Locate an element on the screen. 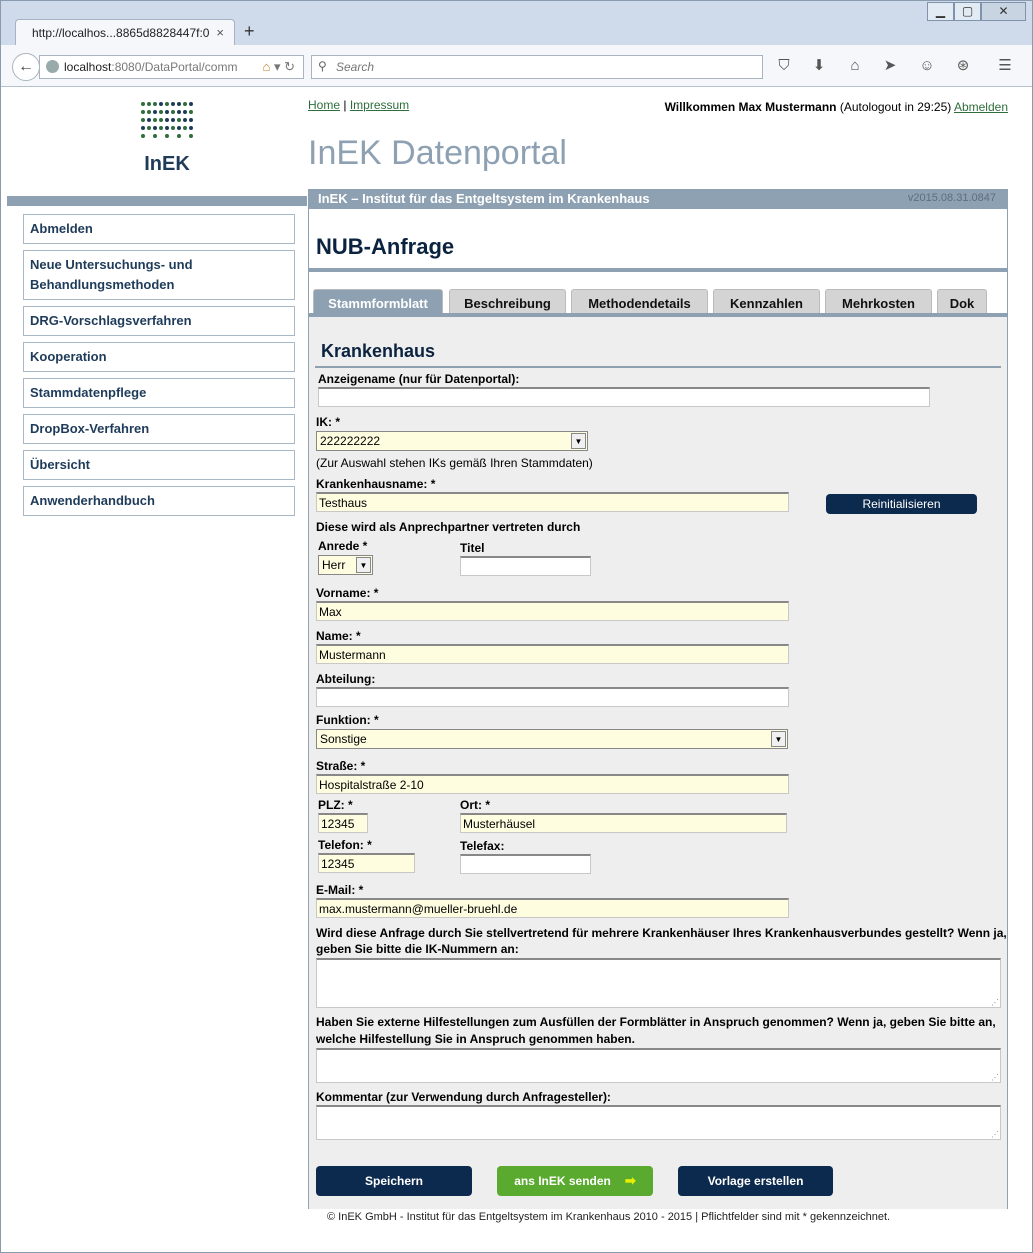  sidebar-item-kooperation: Kooperation is located at coordinates (159, 357).